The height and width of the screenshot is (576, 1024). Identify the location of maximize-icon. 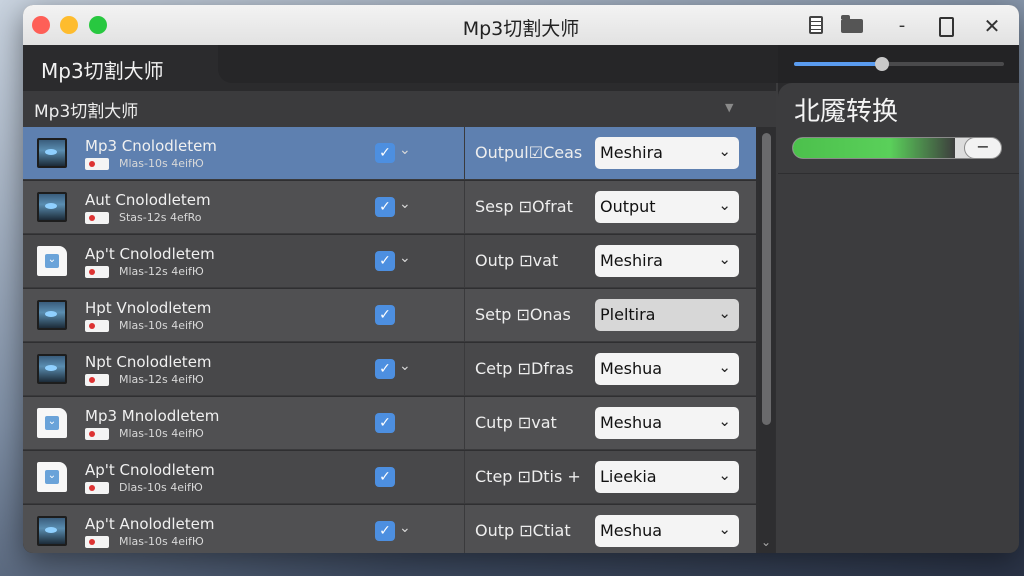
(946, 26).